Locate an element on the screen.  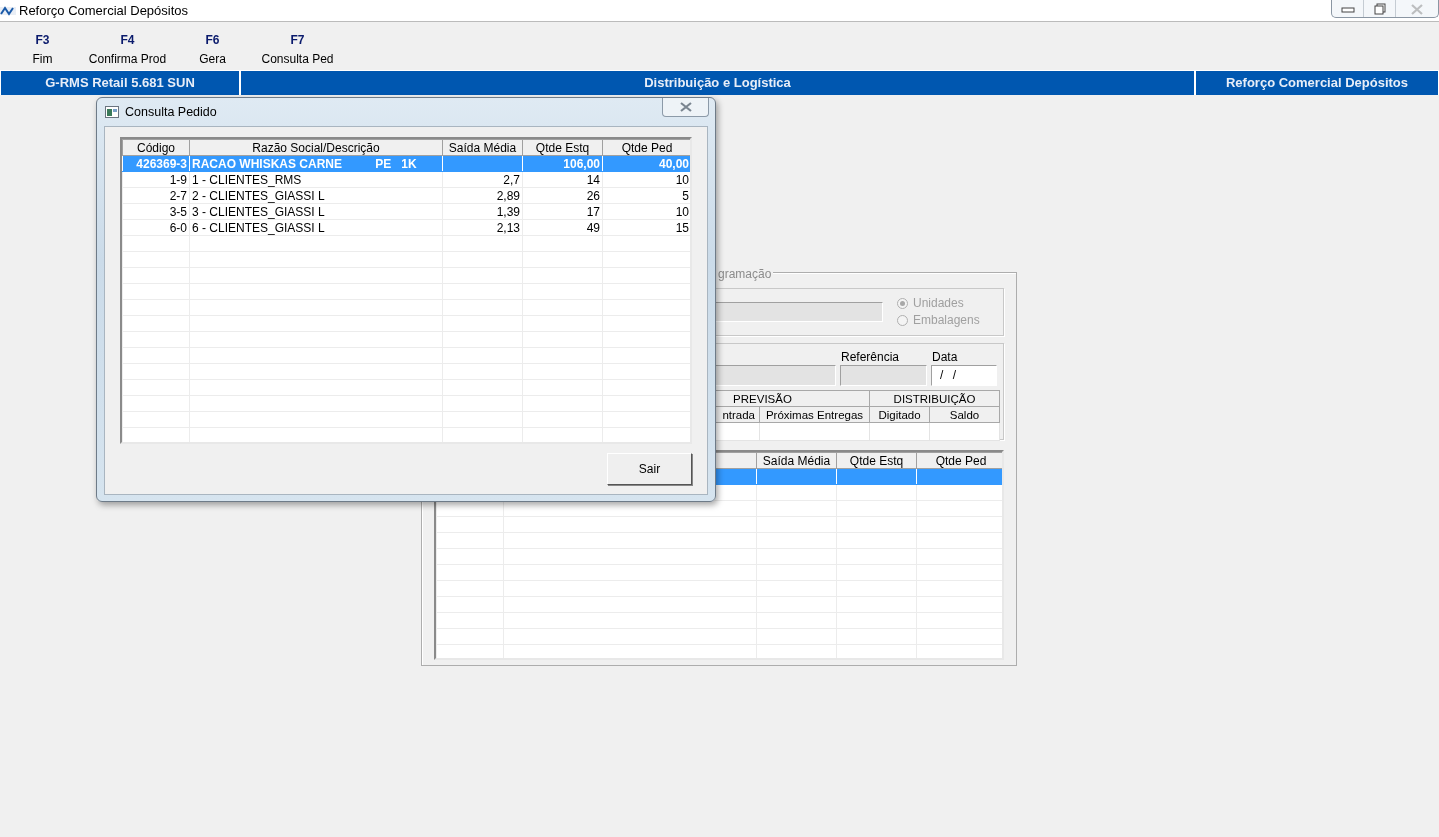
radio-label: Embalagens is located at coordinates (946, 320).